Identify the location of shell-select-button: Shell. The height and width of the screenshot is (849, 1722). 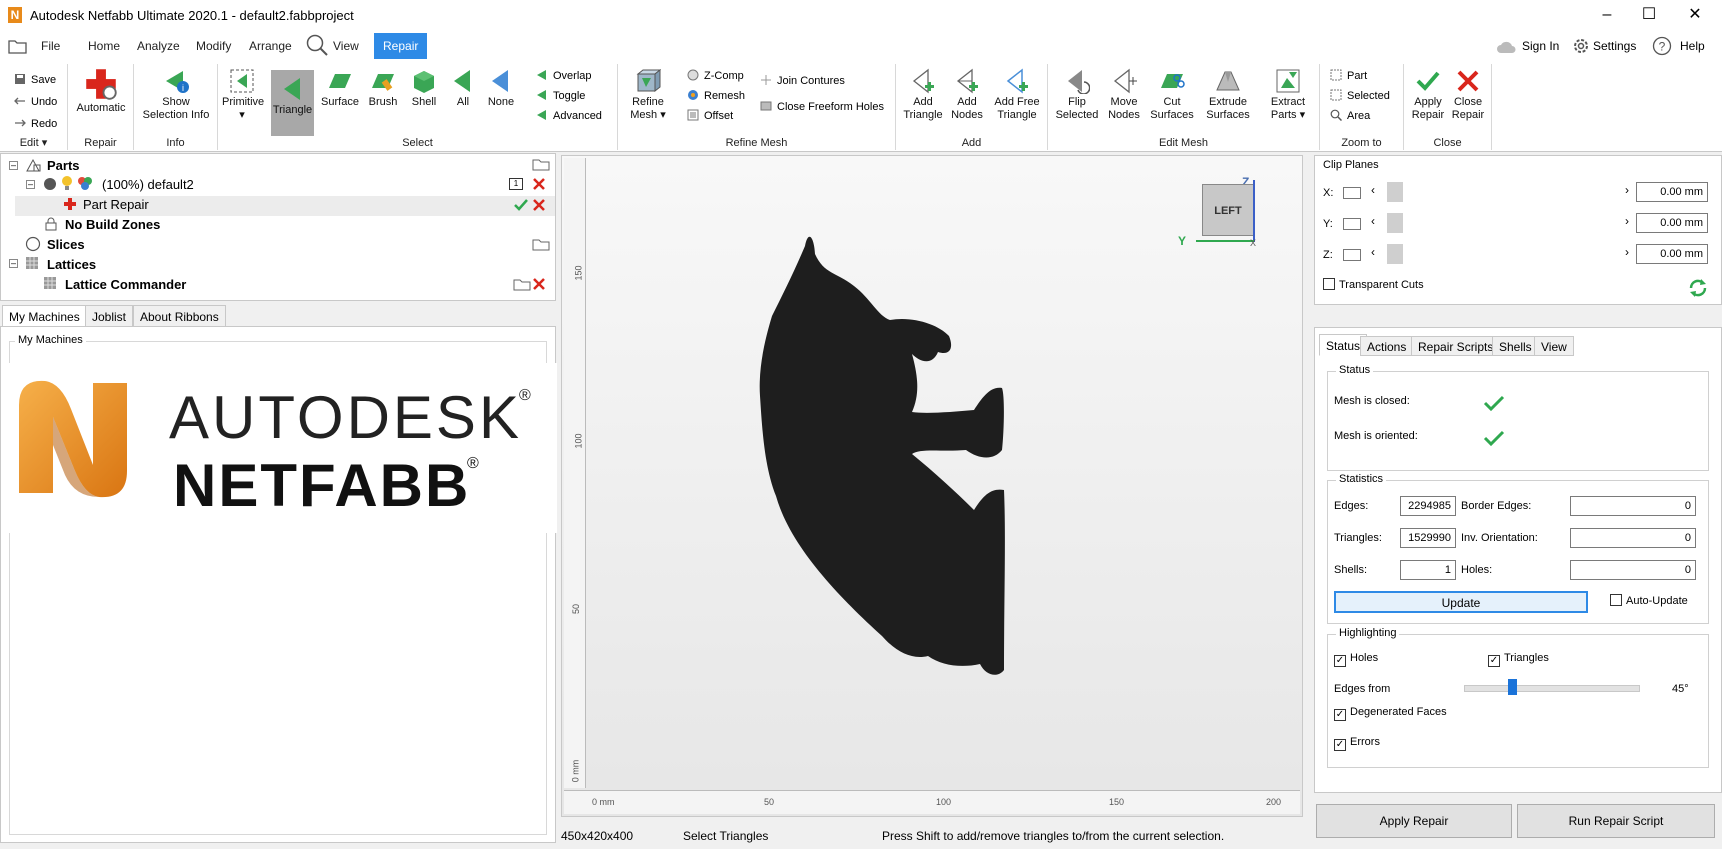
(424, 88).